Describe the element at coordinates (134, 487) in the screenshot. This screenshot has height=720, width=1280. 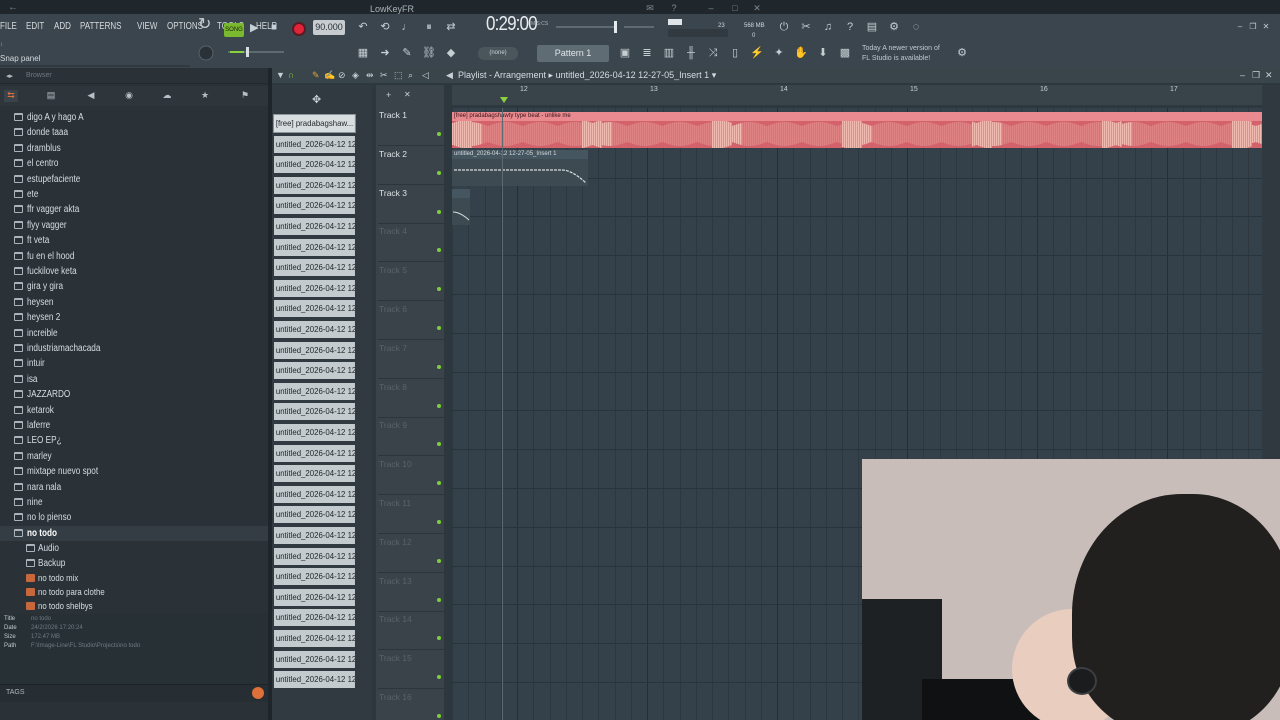
I see `folder-item: nara nala` at that location.